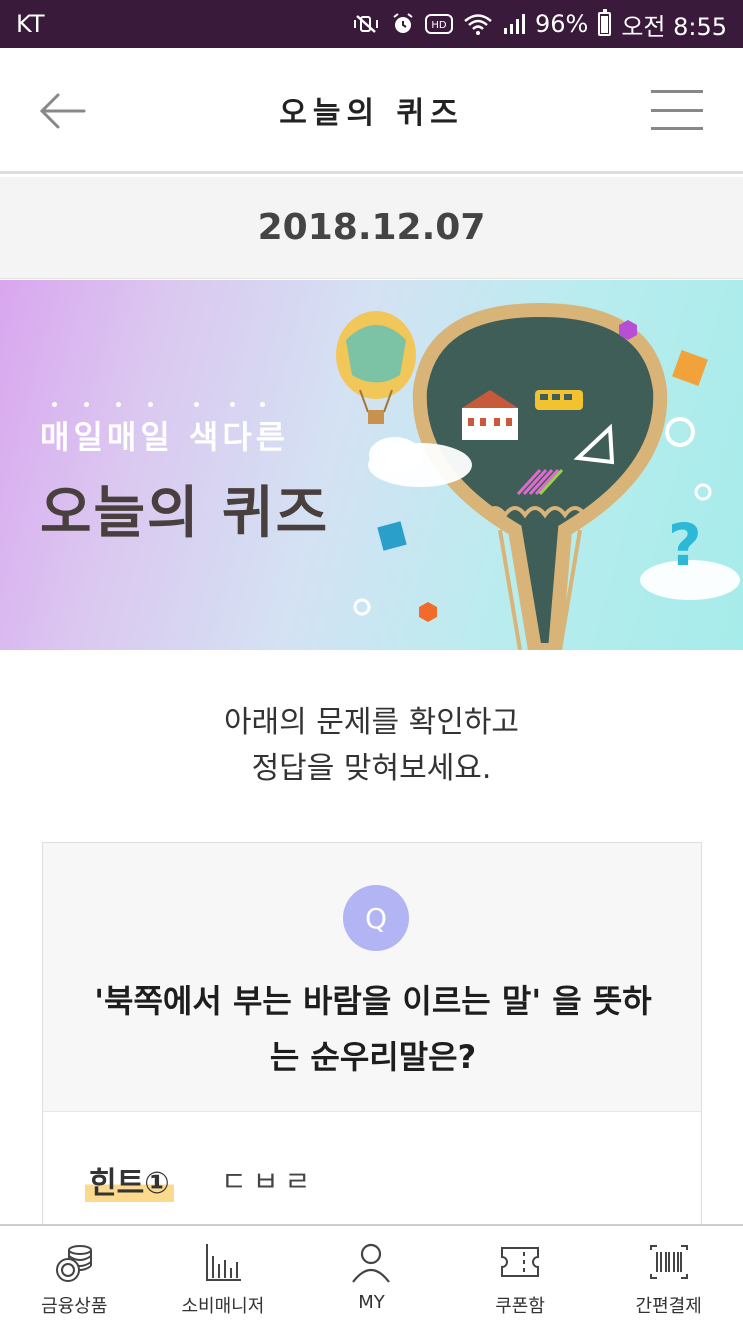  I want to click on bottom-nav: 금융상품 소비매니저 MY 쿠폰함 간편결제, so click(371, 1272).